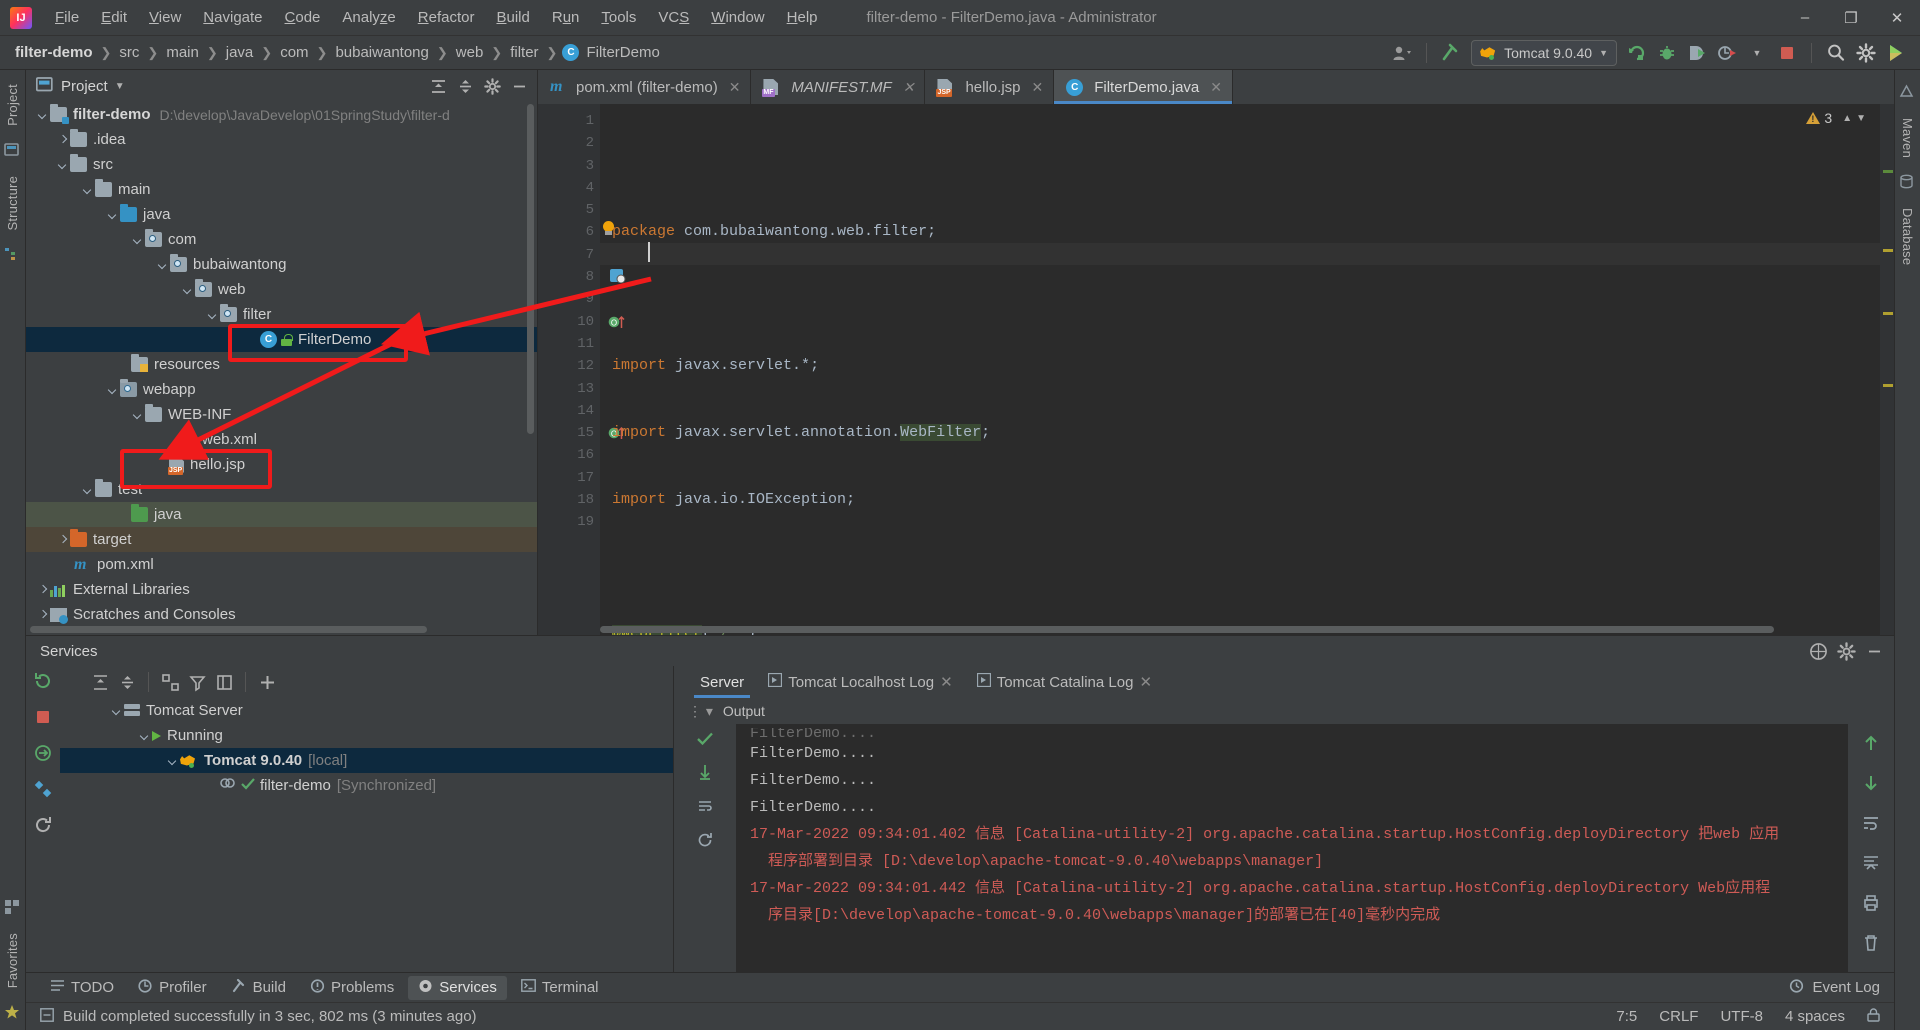  Describe the element at coordinates (1887, 369) in the screenshot. I see `editor-marker-bar` at that location.